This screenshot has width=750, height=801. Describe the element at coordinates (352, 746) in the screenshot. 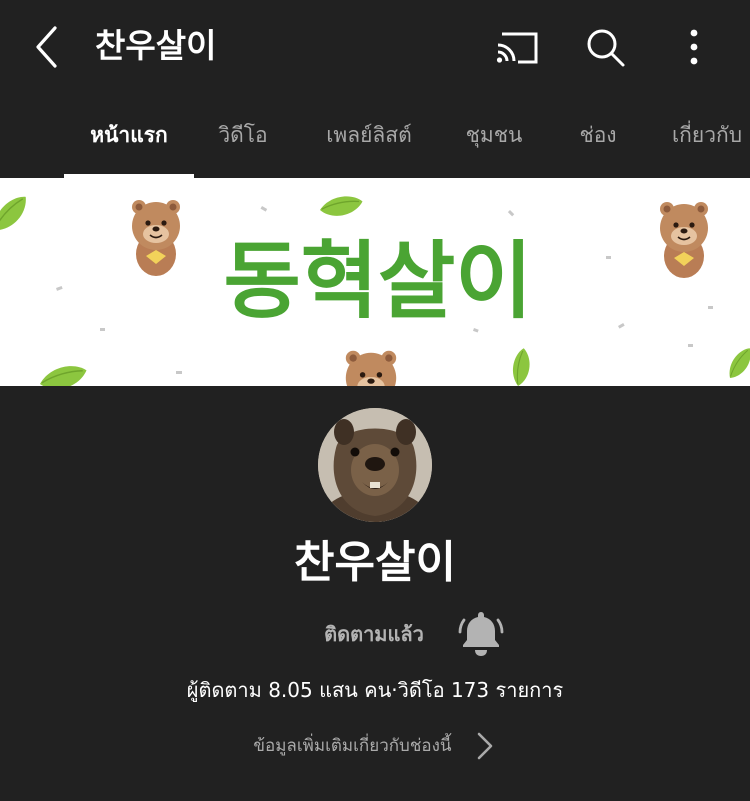

I see `more-info-label: ข้อมูลเพิ่มเติมเกี่ยวกับช่องนี้` at that location.